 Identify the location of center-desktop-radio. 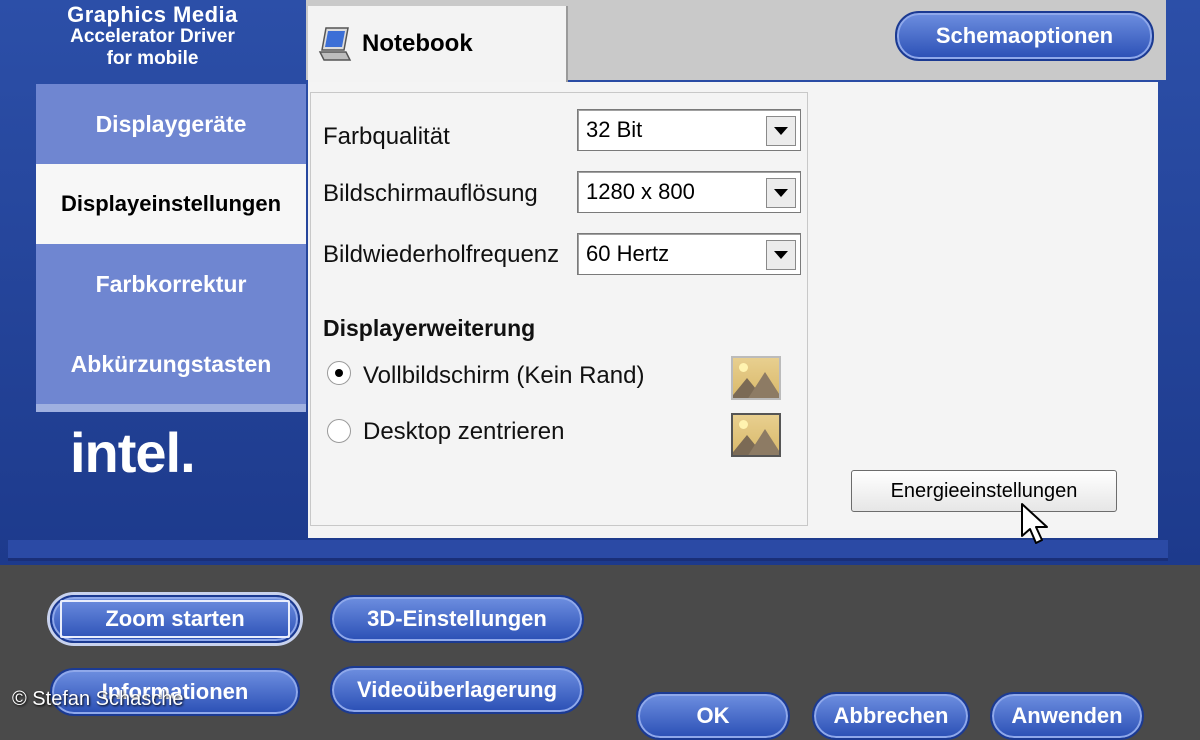
(339, 431).